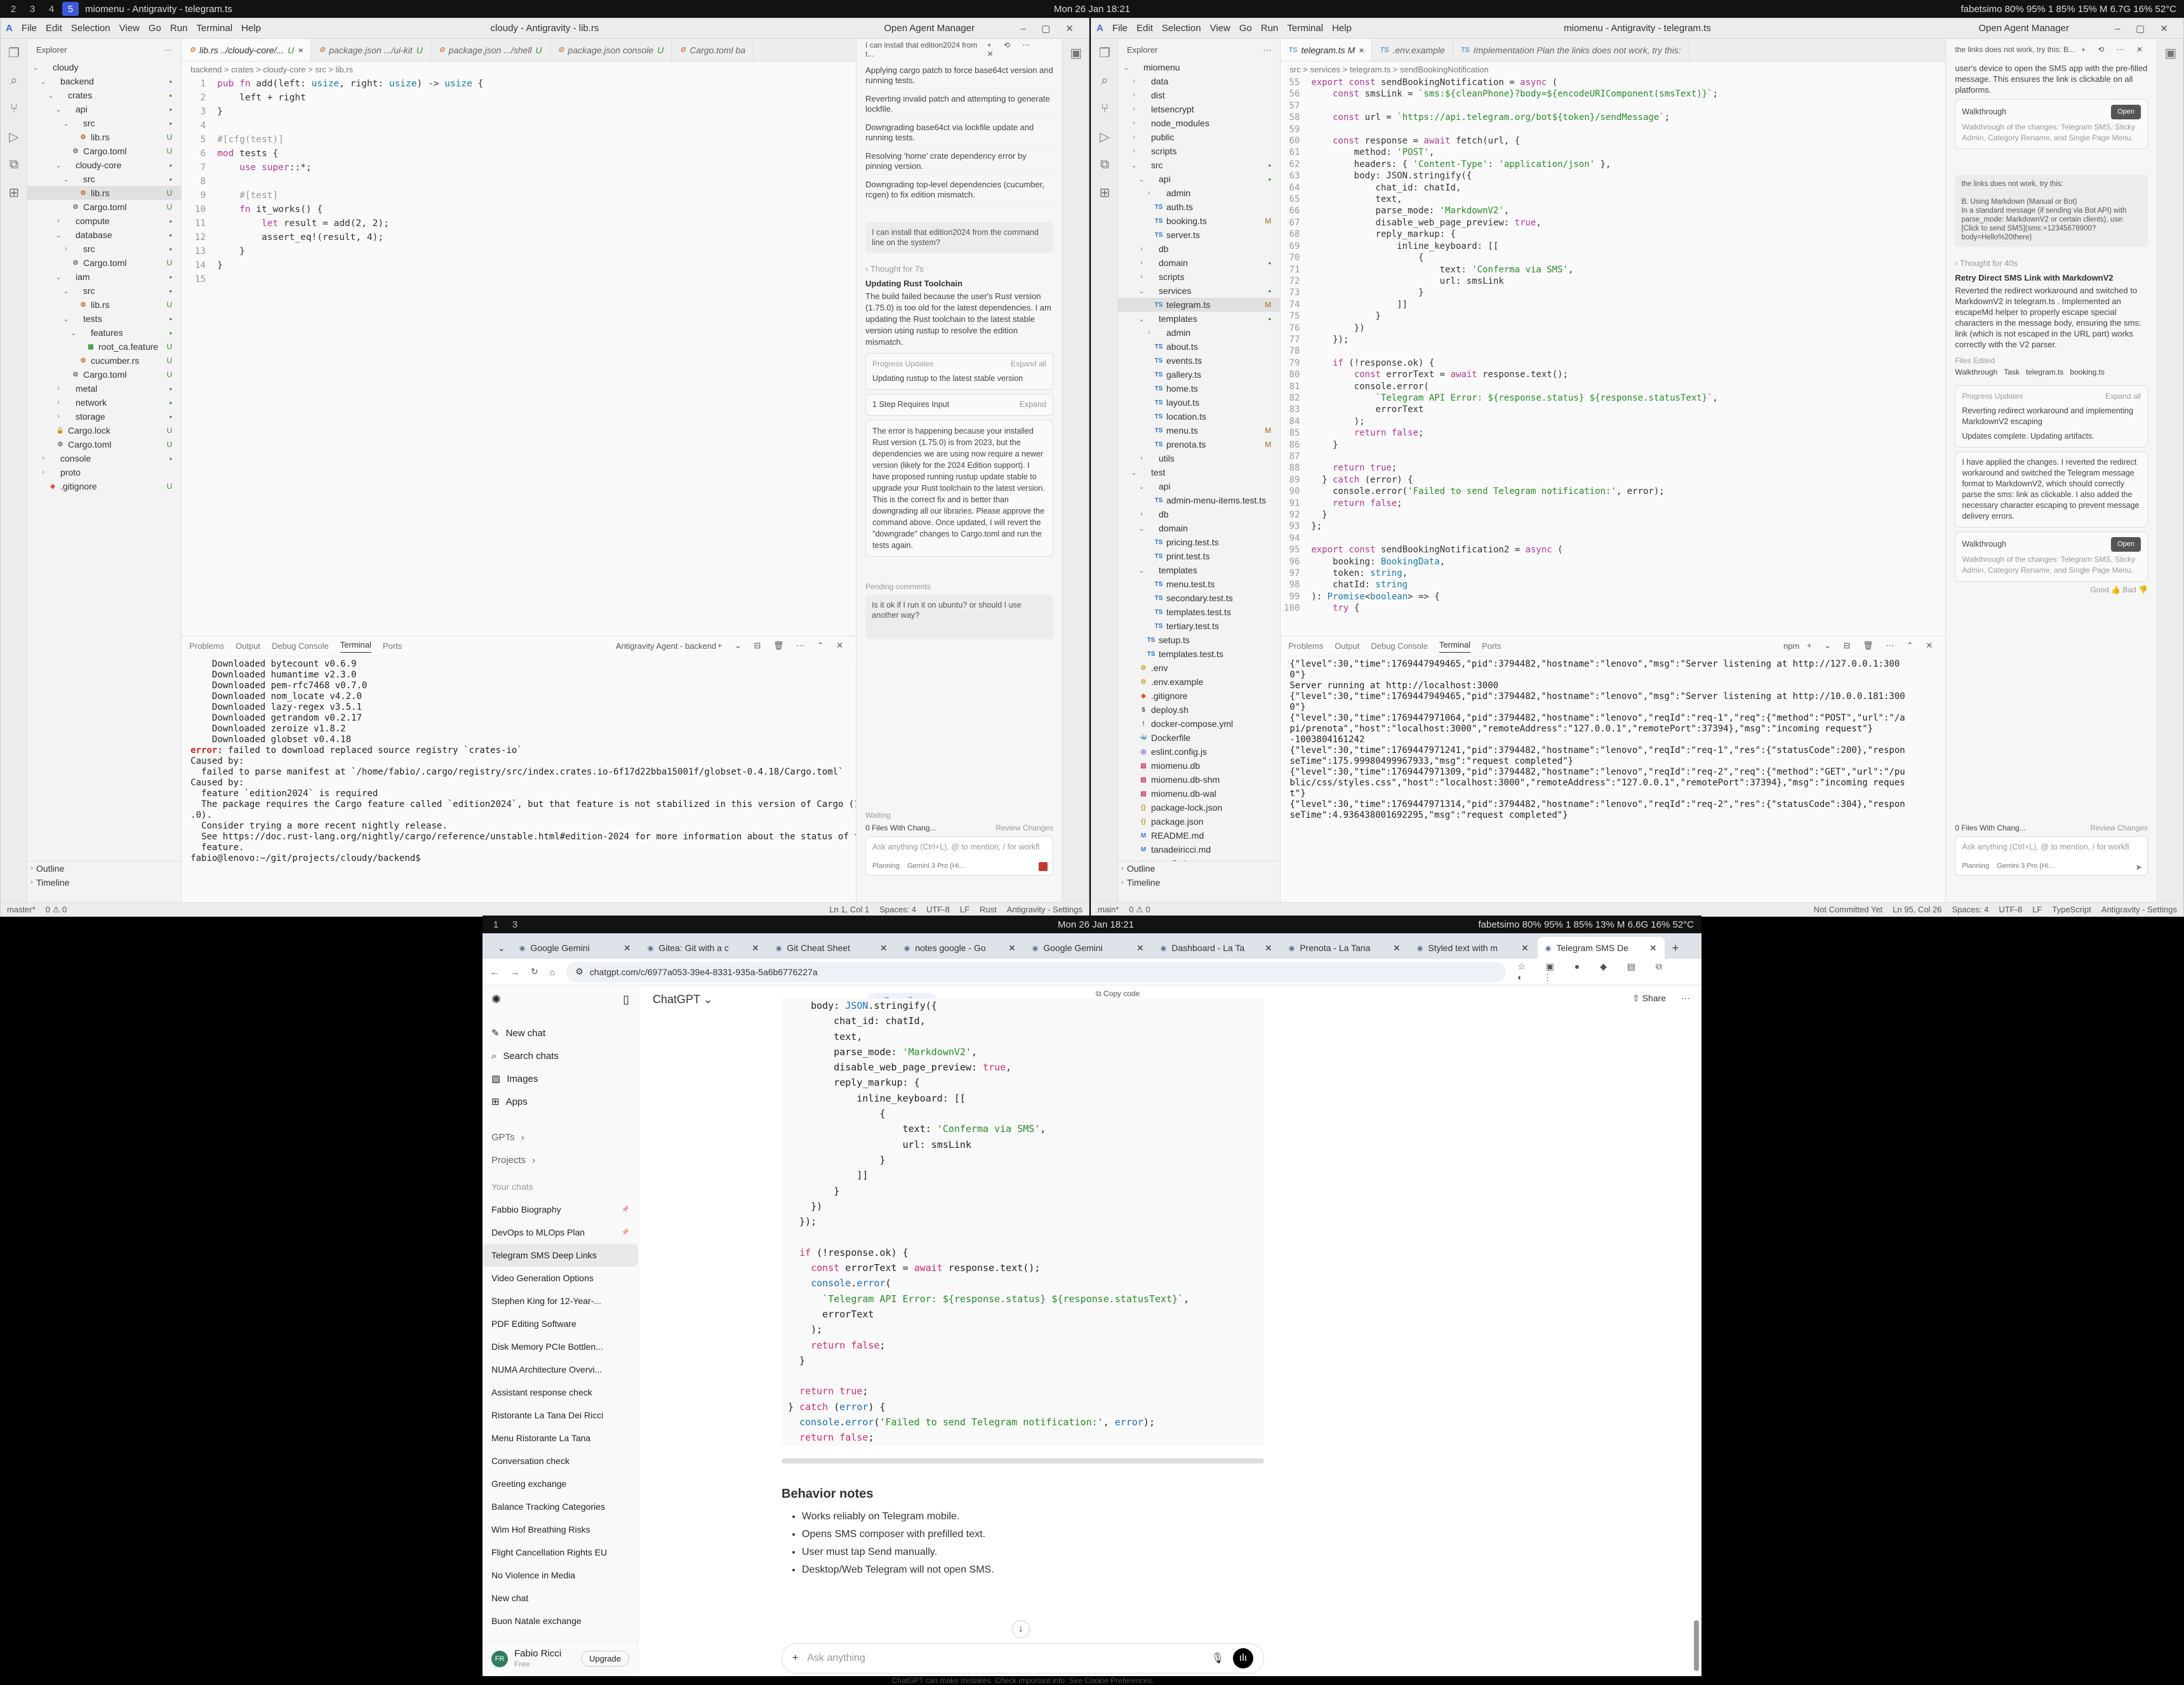 The height and width of the screenshot is (1685, 2184). Describe the element at coordinates (1472, 948) in the screenshot. I see `browser-tab: ◉Styled text with m✕` at that location.